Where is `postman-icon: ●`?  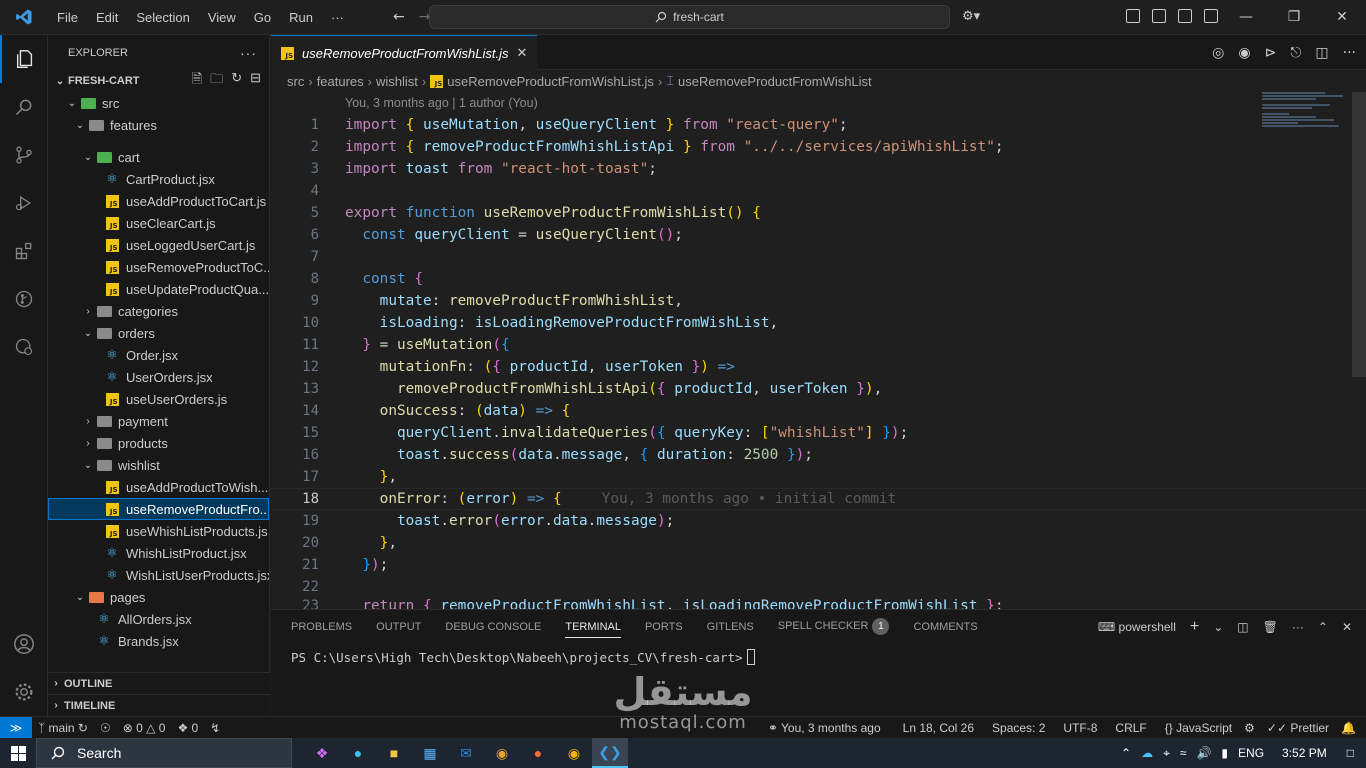 postman-icon: ● is located at coordinates (538, 753).